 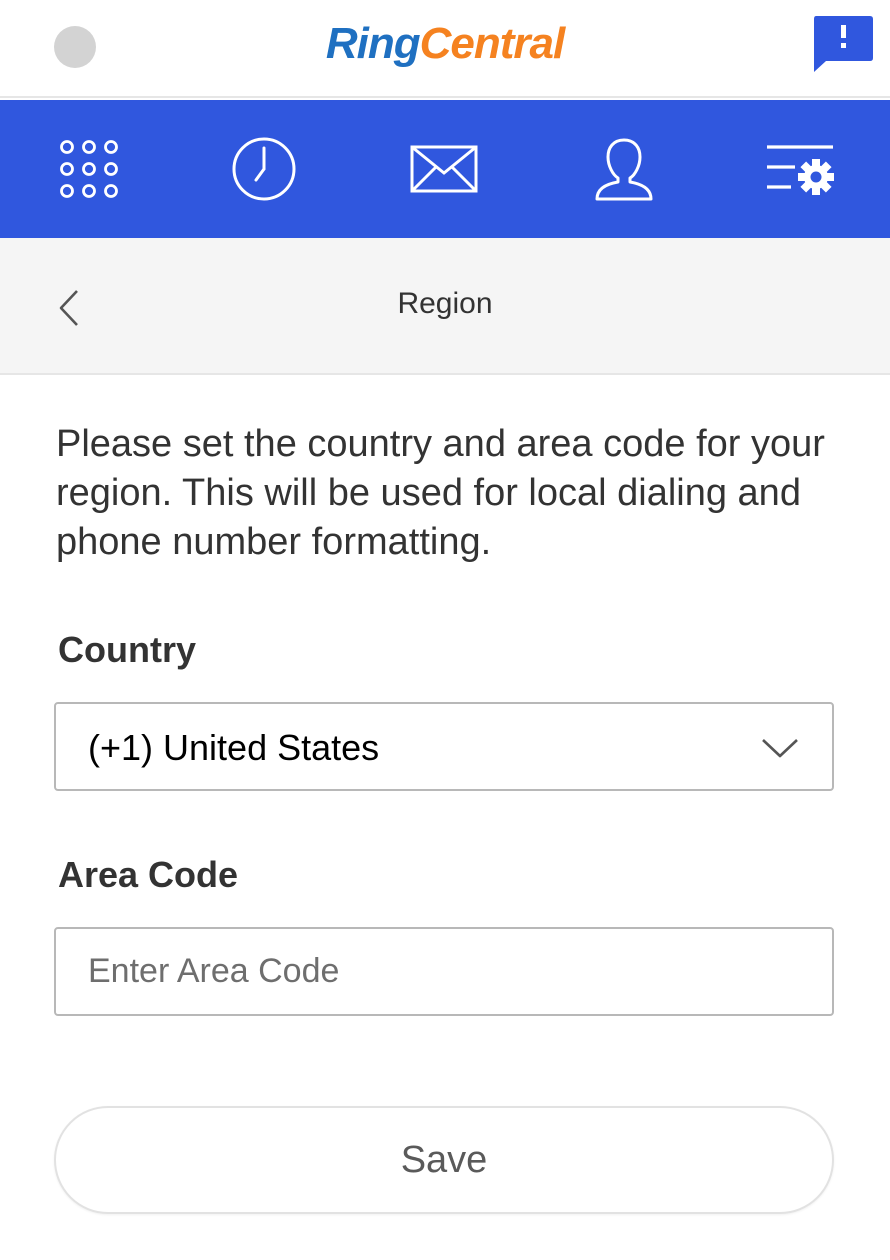 I want to click on nav-tab-dialer, so click(x=89, y=169).